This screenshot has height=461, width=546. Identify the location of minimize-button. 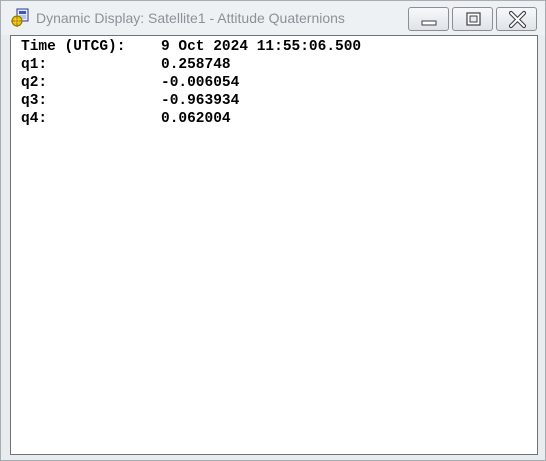
(428, 19).